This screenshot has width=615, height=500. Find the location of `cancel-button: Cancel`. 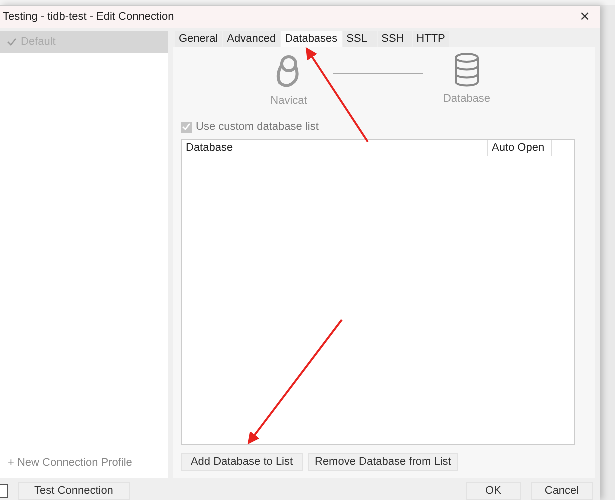

cancel-button: Cancel is located at coordinates (562, 491).